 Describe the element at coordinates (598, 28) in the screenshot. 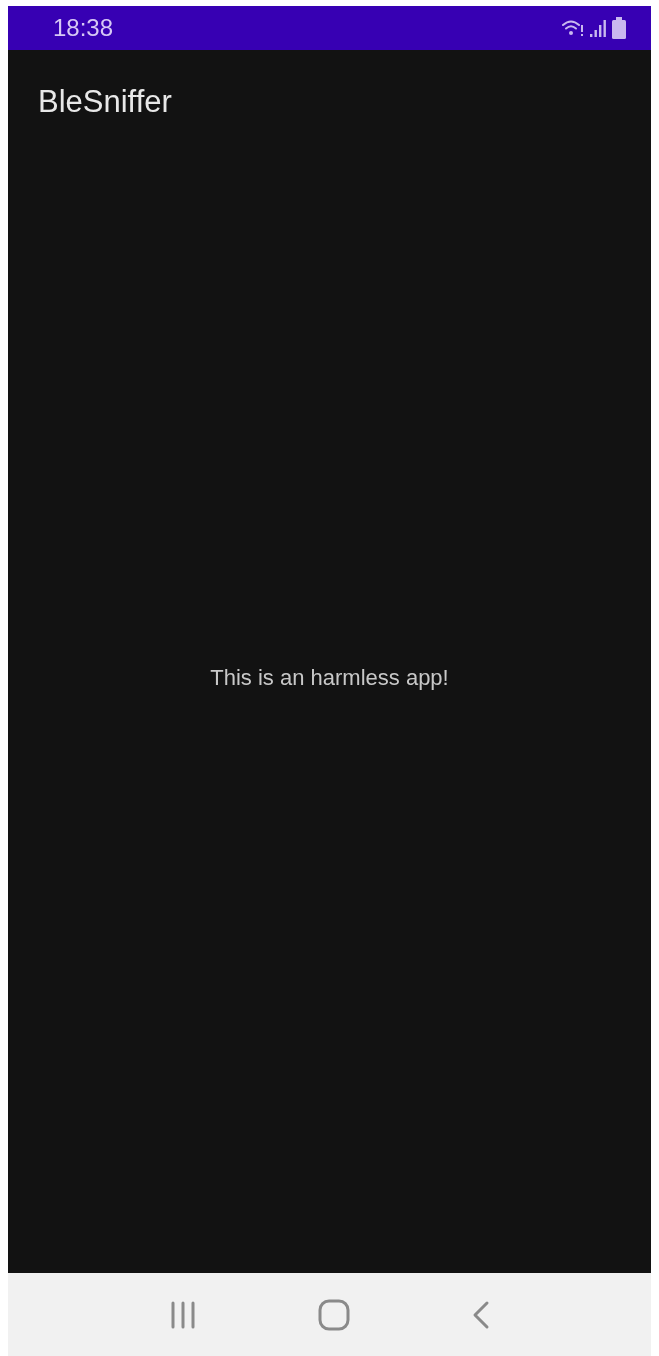

I see `signal-icon` at that location.